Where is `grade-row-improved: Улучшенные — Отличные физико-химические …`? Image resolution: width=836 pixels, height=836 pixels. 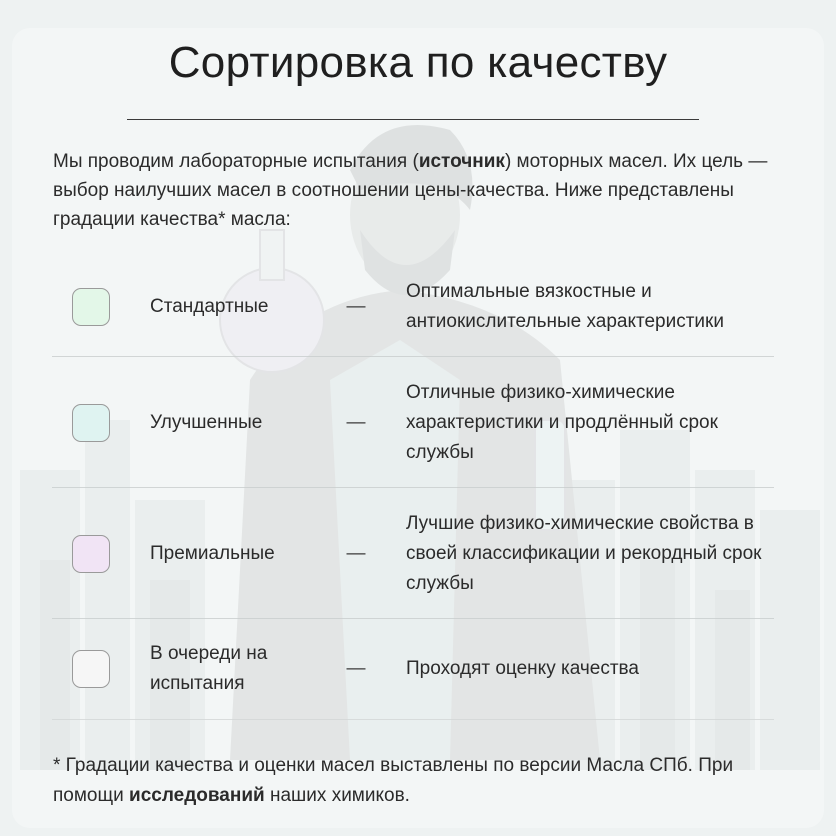
grade-row-improved: Улучшенные — Отличные физико-химические … is located at coordinates (413, 422).